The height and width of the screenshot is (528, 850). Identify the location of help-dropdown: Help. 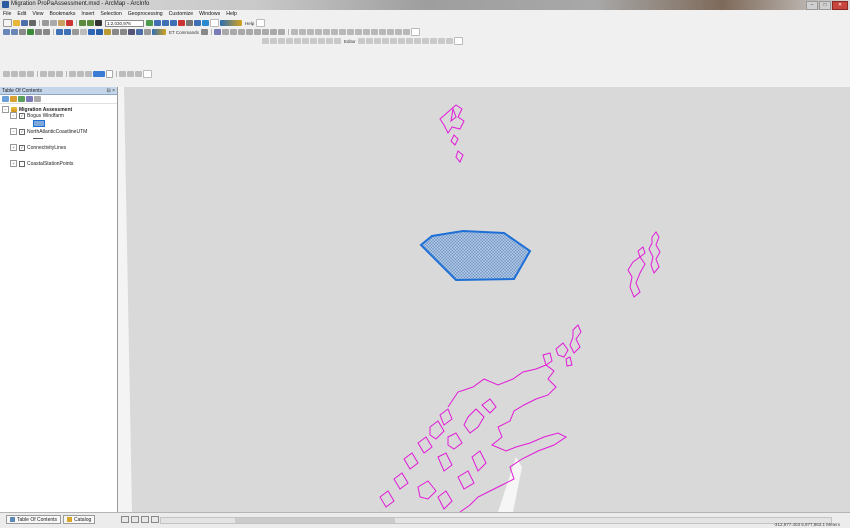
(249, 23).